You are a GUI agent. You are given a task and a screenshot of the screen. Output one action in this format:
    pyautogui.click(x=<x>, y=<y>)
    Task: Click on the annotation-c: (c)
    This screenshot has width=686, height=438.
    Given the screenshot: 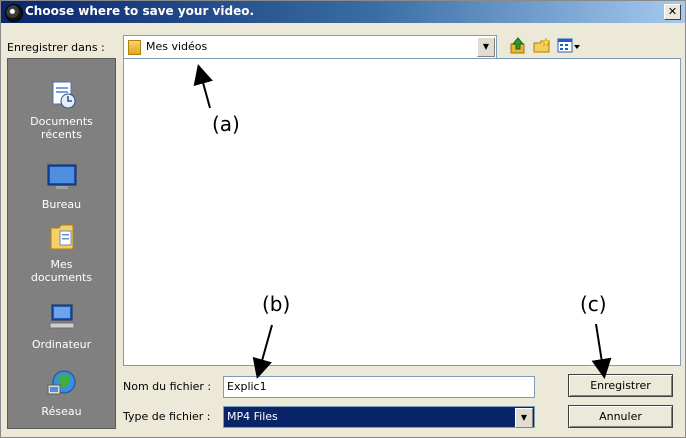 What is the action you would take?
    pyautogui.click(x=593, y=304)
    